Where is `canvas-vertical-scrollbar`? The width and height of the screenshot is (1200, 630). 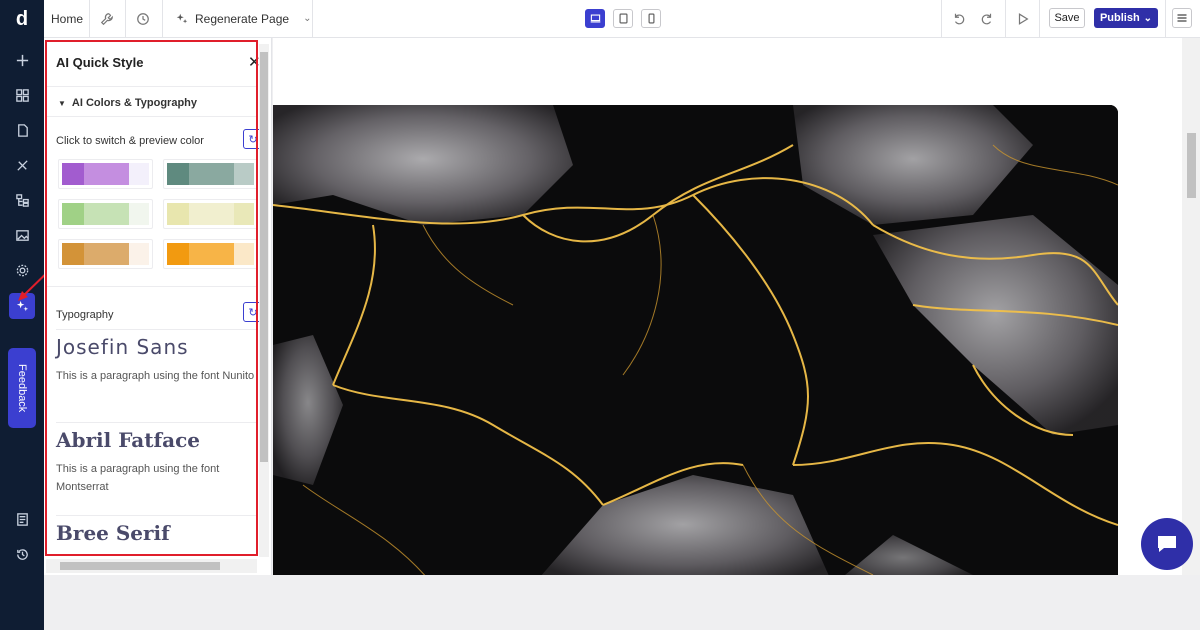 canvas-vertical-scrollbar is located at coordinates (1191, 306).